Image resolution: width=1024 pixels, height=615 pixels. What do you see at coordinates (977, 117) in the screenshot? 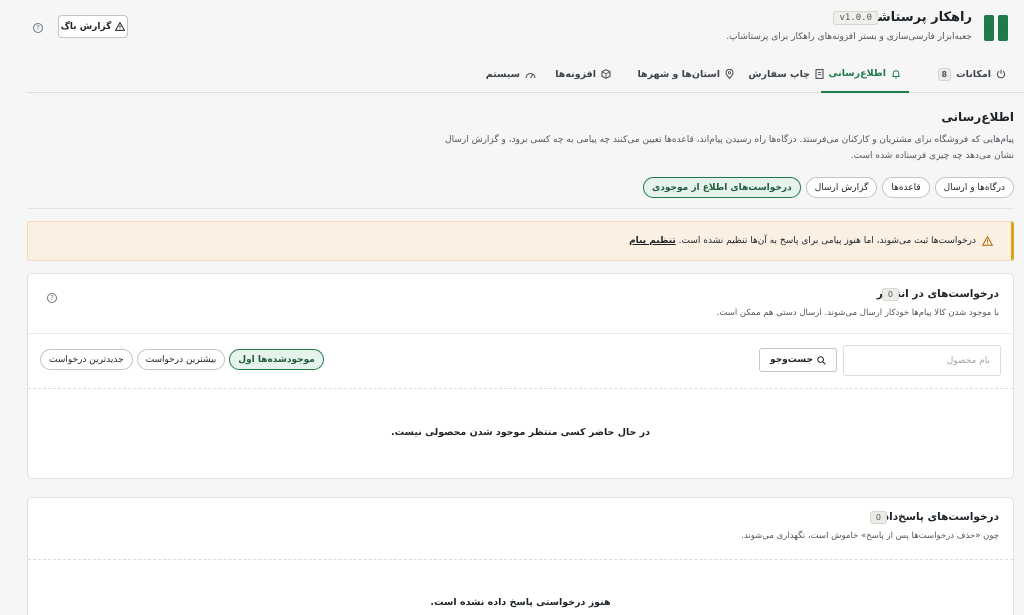
I see `section-title: اطلاع‌رسانی` at bounding box center [977, 117].